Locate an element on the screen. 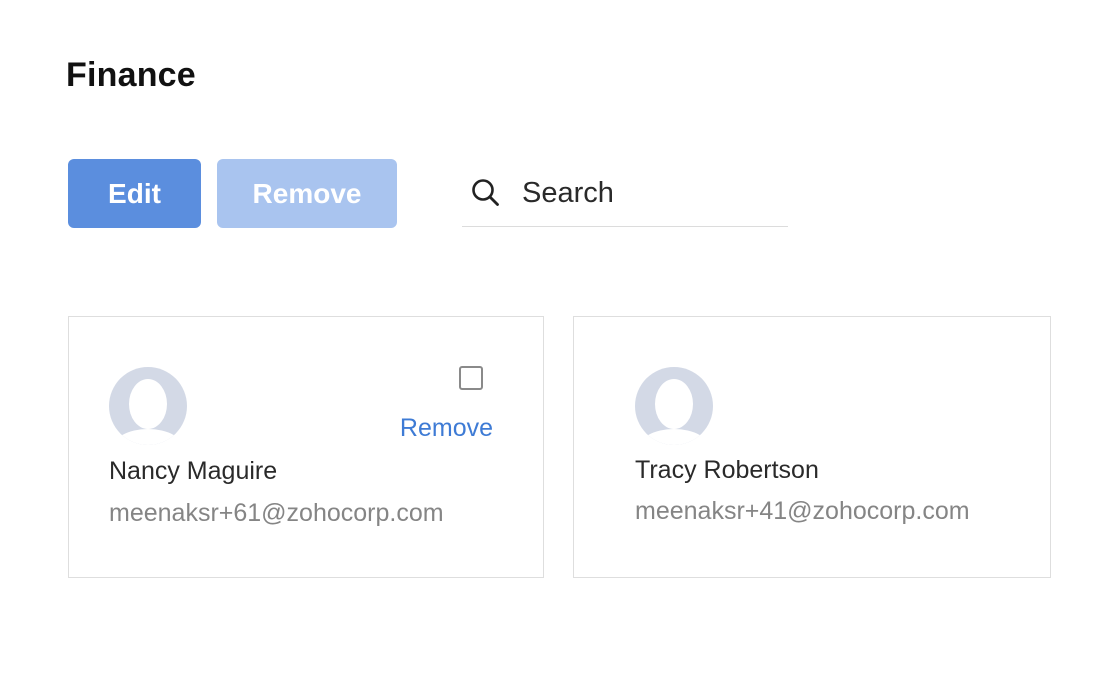 The height and width of the screenshot is (674, 1110). search-input is located at coordinates (647, 193).